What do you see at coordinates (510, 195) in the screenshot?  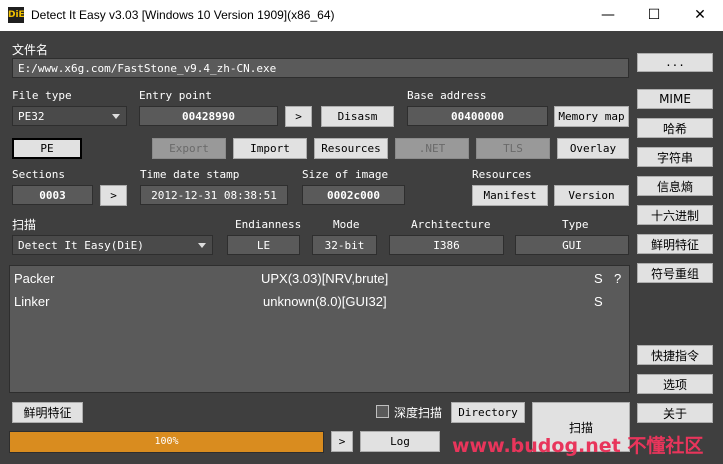 I see `manifest-button: Manifest` at bounding box center [510, 195].